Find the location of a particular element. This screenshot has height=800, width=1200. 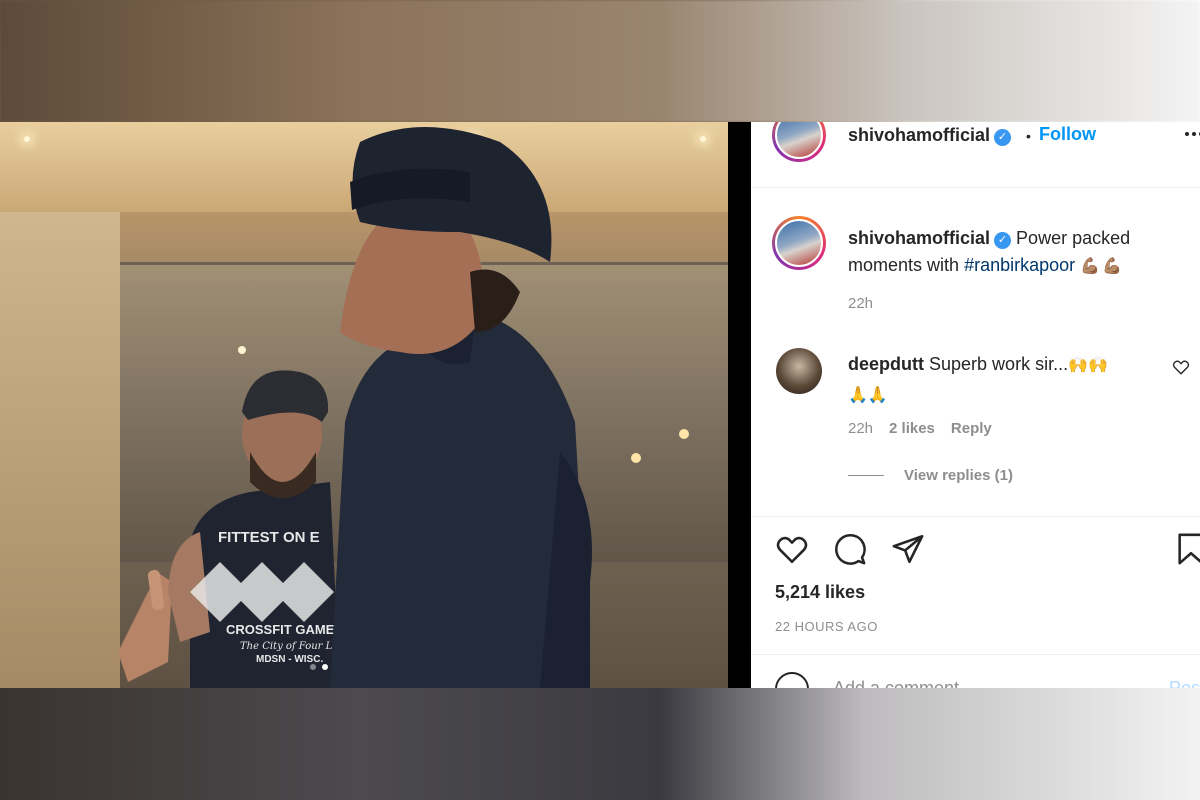

comment-icon is located at coordinates (850, 549).